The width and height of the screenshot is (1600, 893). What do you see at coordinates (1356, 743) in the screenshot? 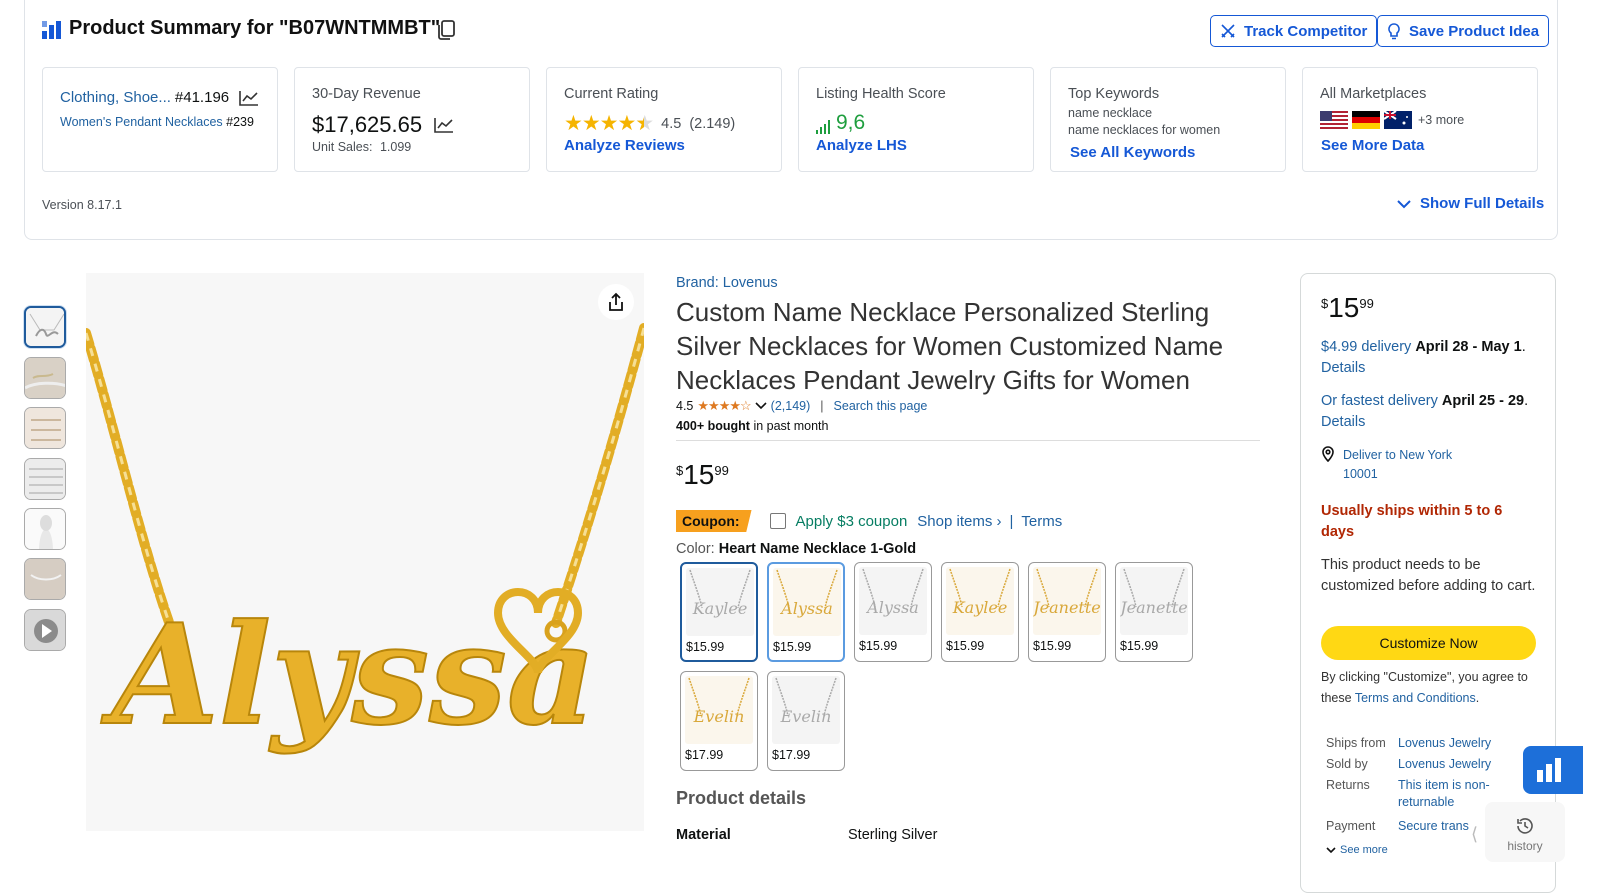
I see `ships-from-label: Ships from` at bounding box center [1356, 743].